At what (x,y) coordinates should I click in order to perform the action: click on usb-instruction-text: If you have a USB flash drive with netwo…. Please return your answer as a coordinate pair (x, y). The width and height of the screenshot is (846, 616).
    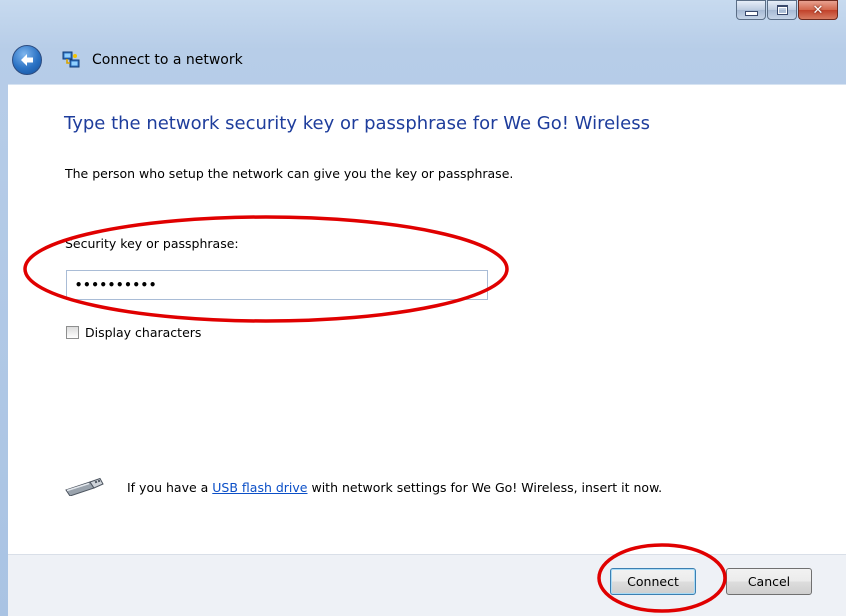
    Looking at the image, I should click on (427, 488).